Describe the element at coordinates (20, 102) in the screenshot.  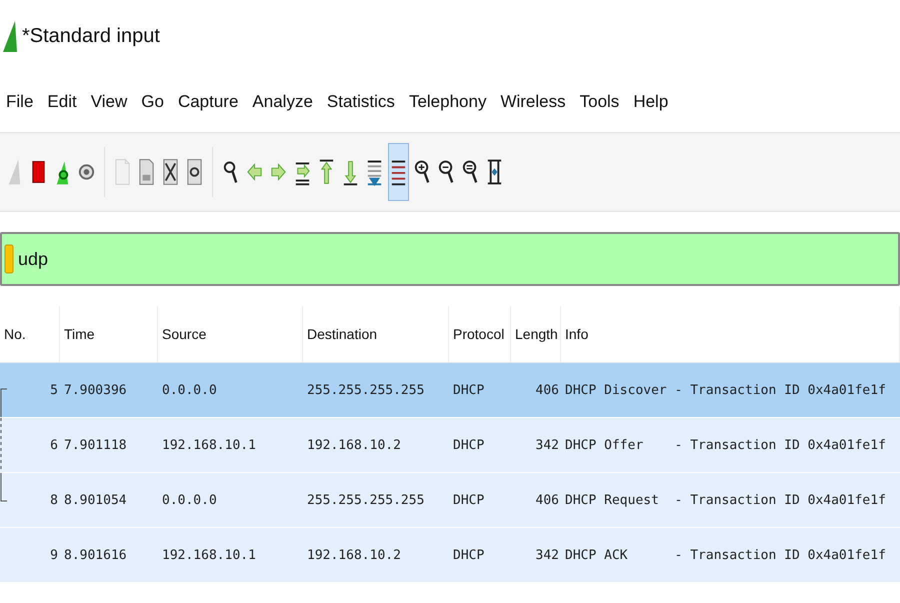
I see `menu-item: File` at that location.